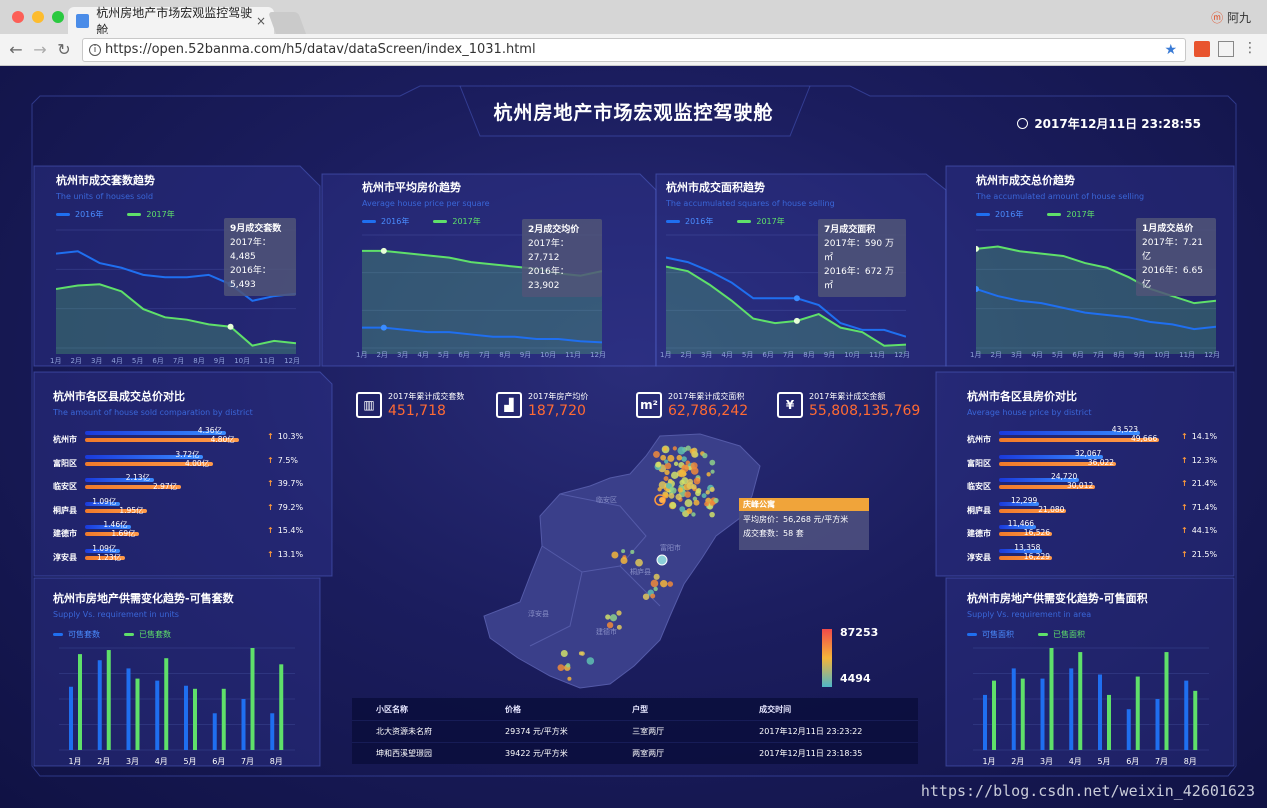 The width and height of the screenshot is (1267, 808). I want to click on close-window-button, so click(18, 17).